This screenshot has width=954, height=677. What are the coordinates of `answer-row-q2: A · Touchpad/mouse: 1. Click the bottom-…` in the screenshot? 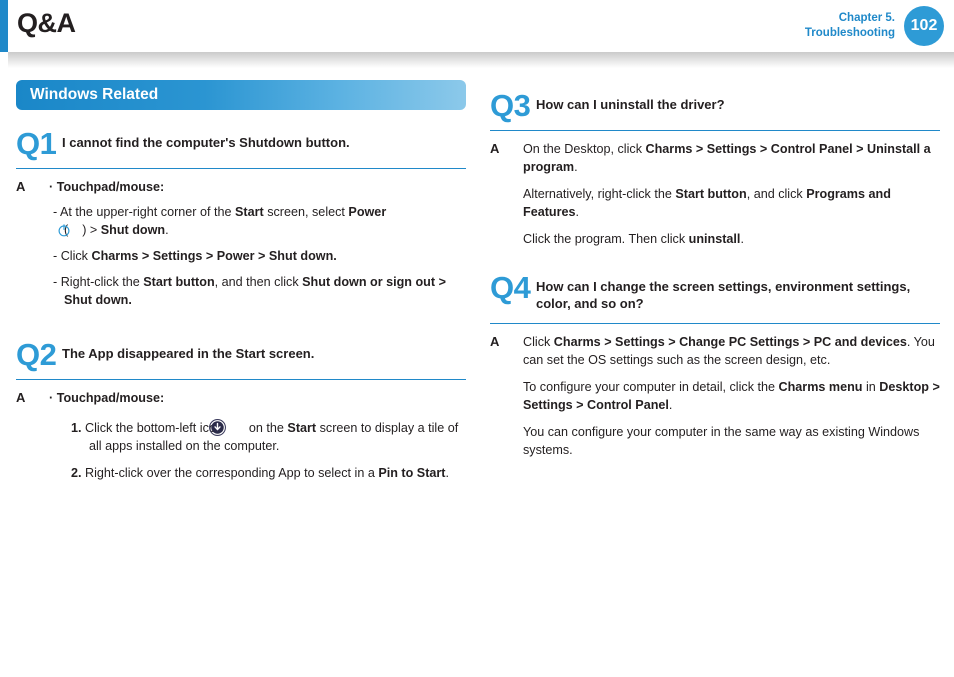 It's located at (241, 435).